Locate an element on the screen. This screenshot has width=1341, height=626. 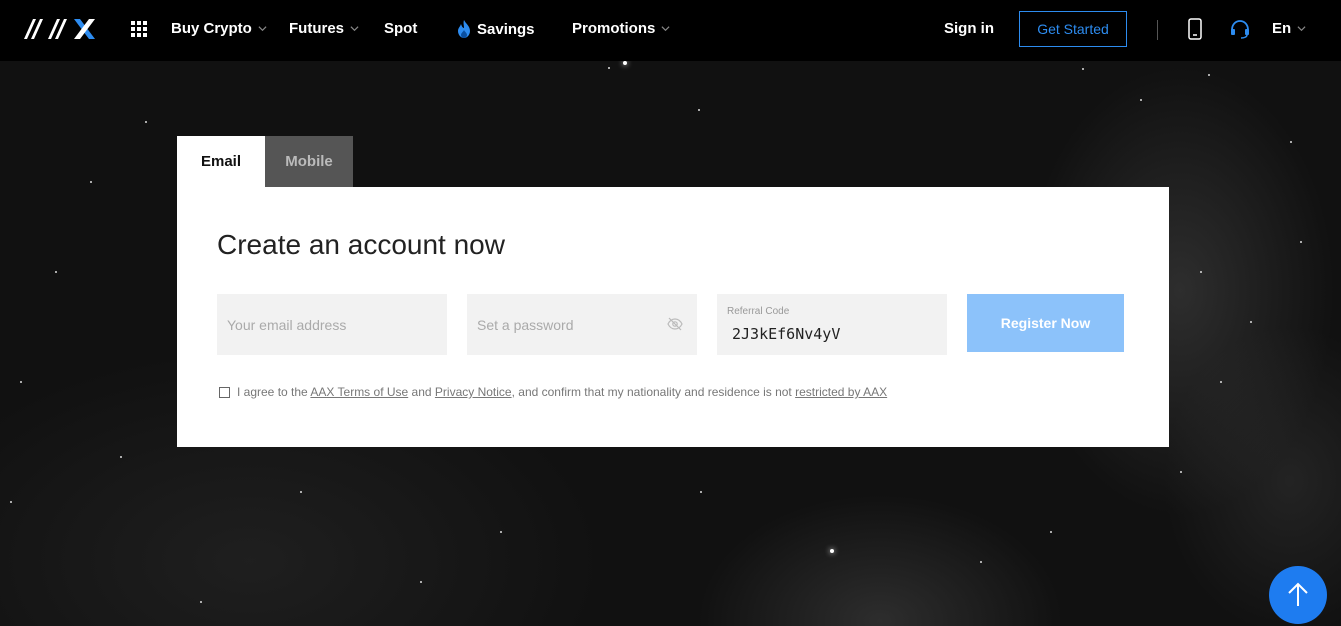
referral-code-field: Referral Code 2J3kEf6Nv4yV is located at coordinates (832, 324).